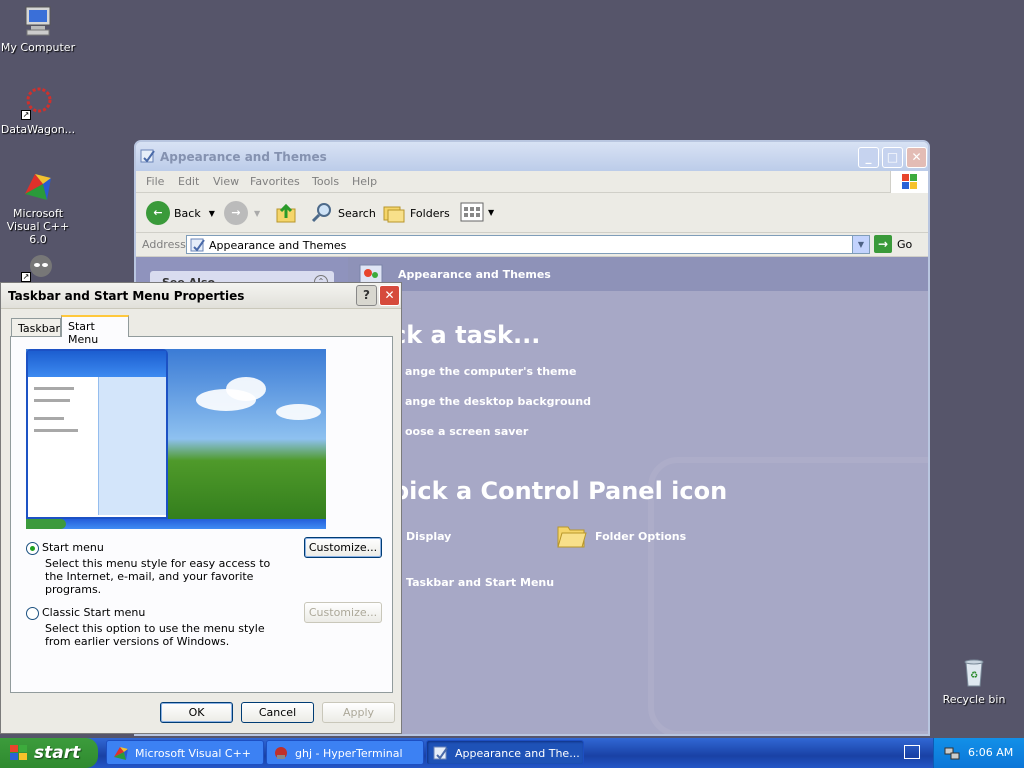 The height and width of the screenshot is (768, 1024). Describe the element at coordinates (97, 434) in the screenshot. I see `preview-start-menu` at that location.